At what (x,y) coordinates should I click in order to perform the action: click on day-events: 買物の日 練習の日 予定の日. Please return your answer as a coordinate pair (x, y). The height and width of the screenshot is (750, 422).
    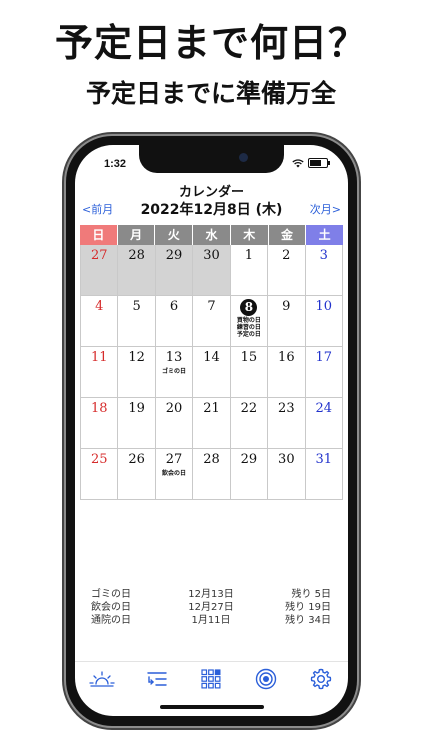
    Looking at the image, I should click on (249, 327).